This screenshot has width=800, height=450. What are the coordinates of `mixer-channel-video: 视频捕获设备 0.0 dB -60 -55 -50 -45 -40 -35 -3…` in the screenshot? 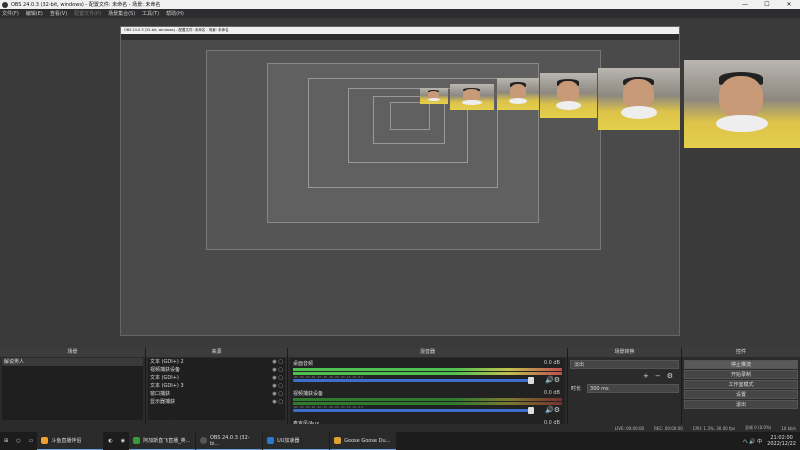 It's located at (427, 404).